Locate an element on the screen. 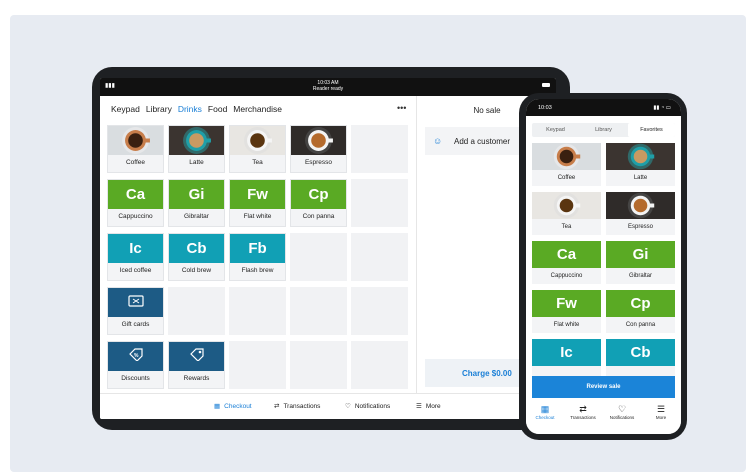 The height and width of the screenshot is (475, 755). item-label: Flash brew is located at coordinates (257, 270).